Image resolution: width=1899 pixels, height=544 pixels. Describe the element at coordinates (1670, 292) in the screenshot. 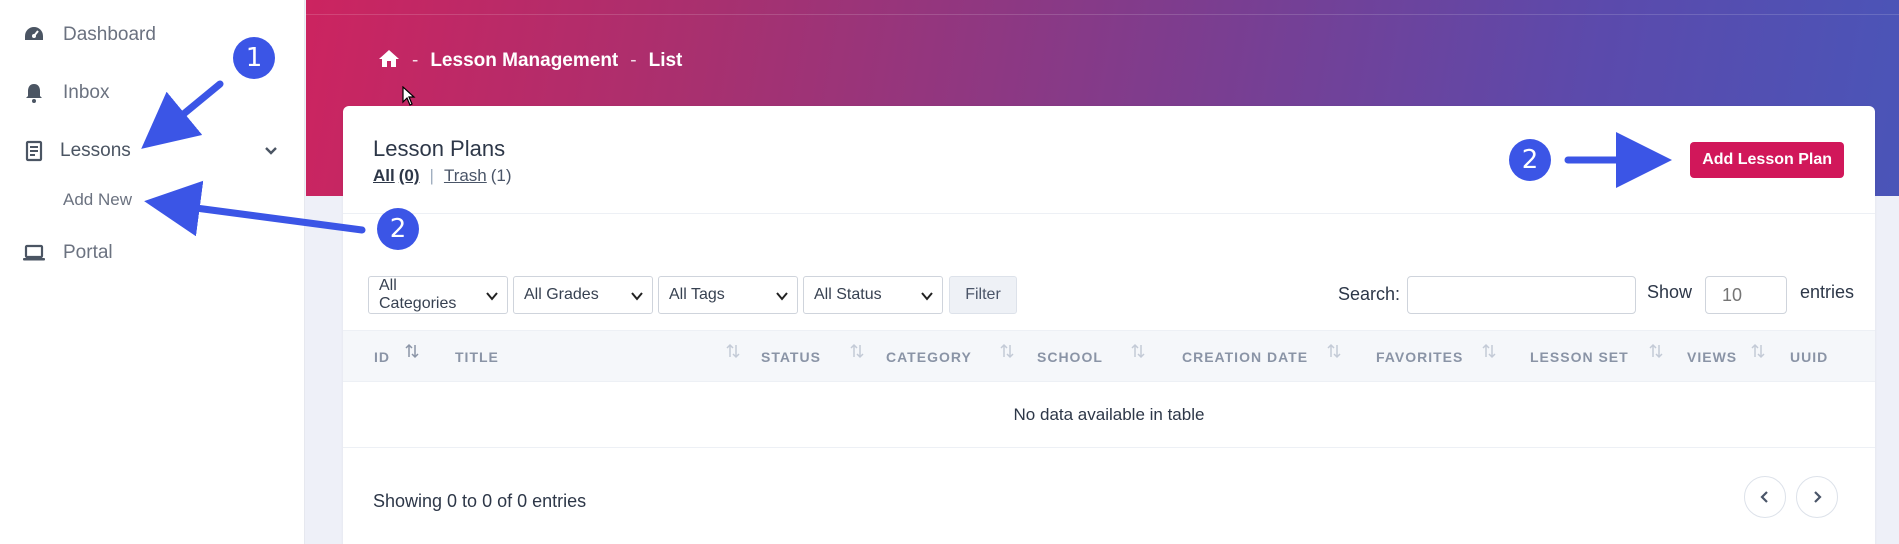

I see `show-label: Show` at that location.